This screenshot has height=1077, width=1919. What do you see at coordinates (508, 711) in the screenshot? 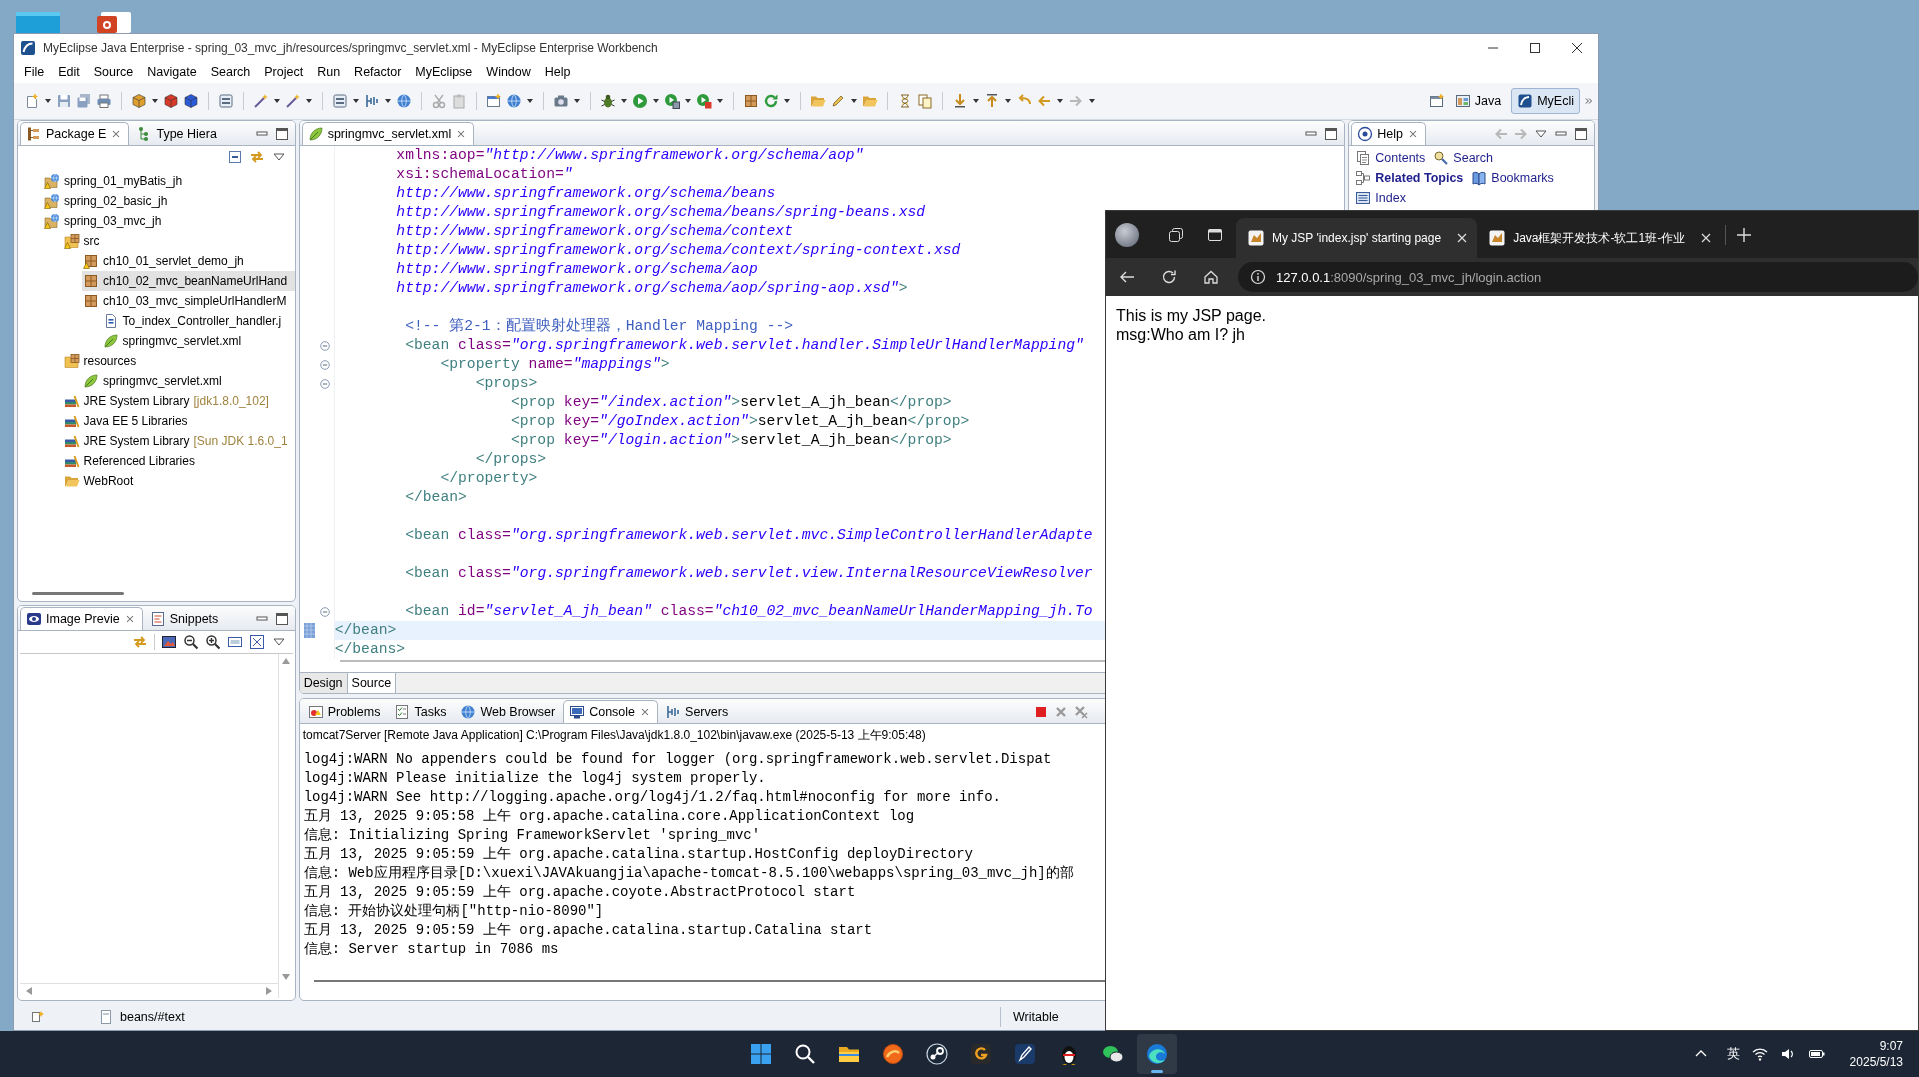
I see `tab: Web Browser` at bounding box center [508, 711].